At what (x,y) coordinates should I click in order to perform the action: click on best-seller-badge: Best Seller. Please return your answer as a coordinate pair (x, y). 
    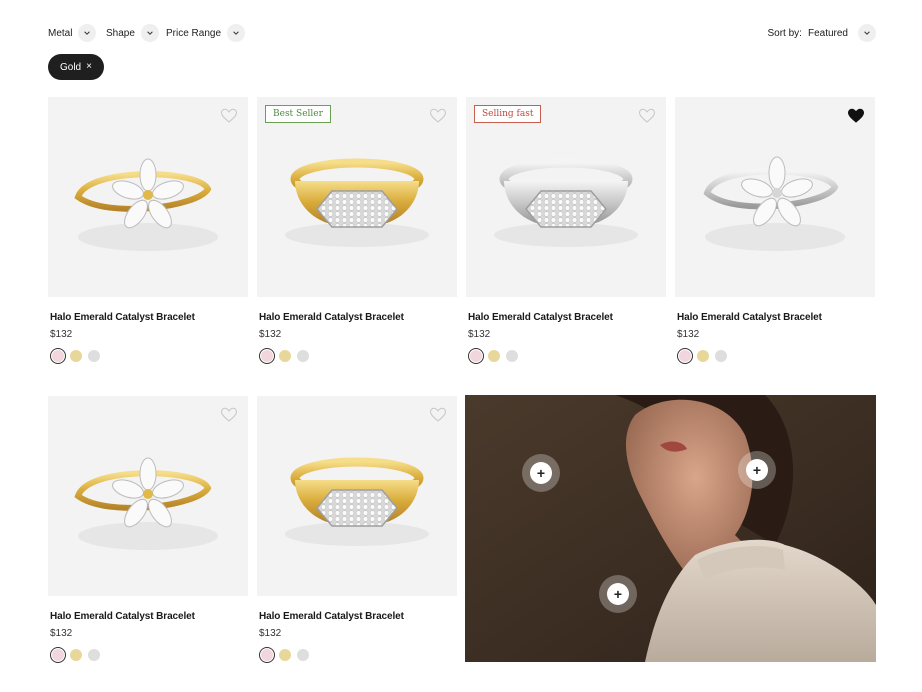
    Looking at the image, I should click on (298, 114).